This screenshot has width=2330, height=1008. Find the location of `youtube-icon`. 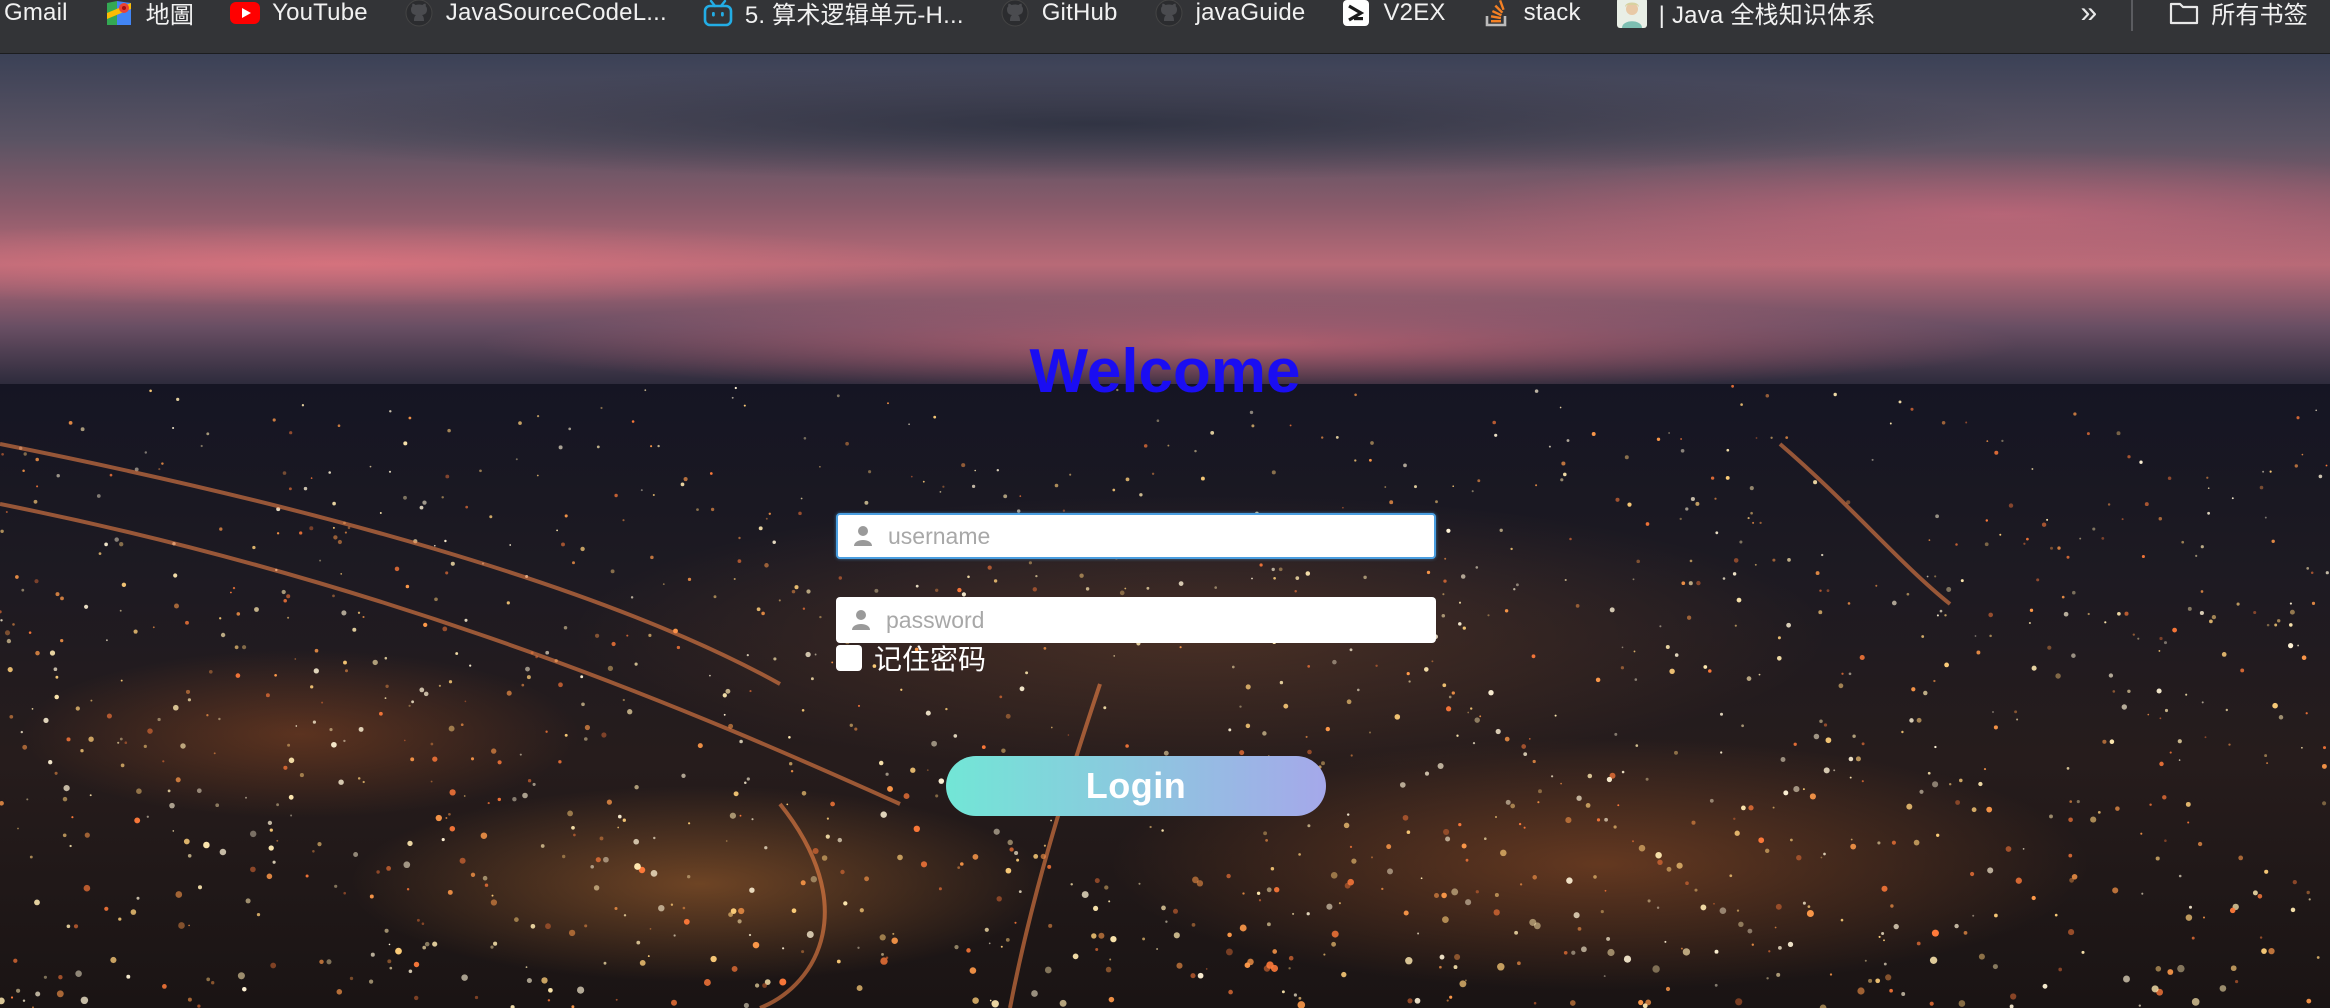

youtube-icon is located at coordinates (245, 14).